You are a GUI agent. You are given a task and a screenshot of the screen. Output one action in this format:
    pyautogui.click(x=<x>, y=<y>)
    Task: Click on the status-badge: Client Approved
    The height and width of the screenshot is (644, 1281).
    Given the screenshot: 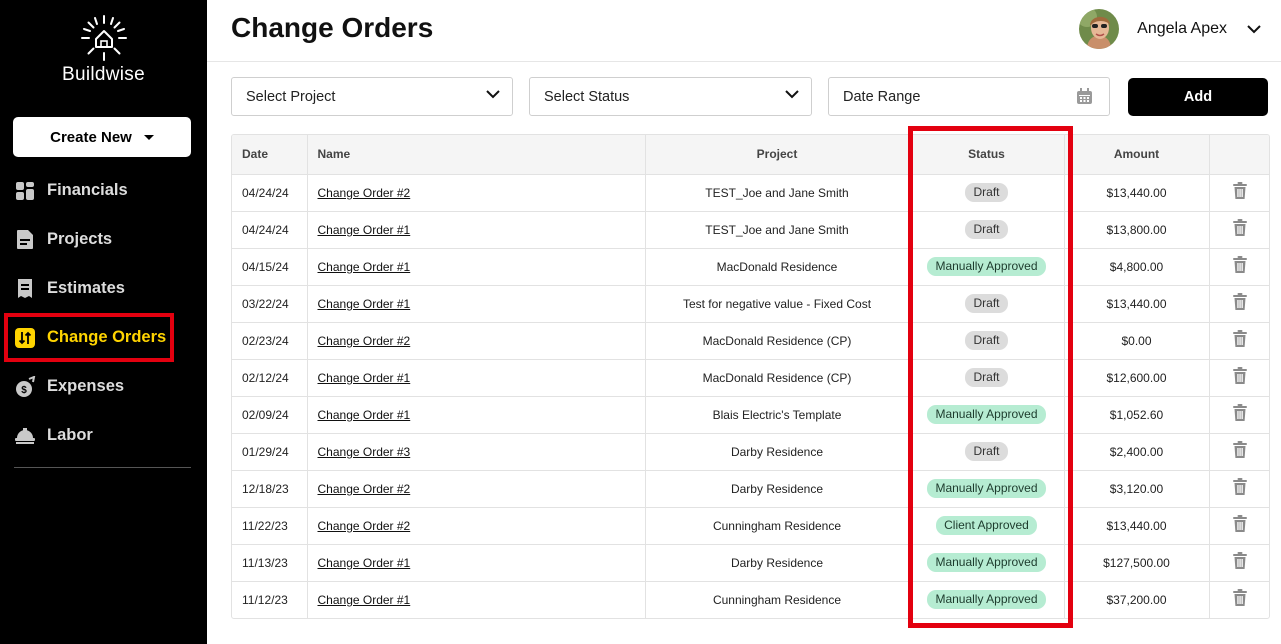 What is the action you would take?
    pyautogui.click(x=986, y=525)
    